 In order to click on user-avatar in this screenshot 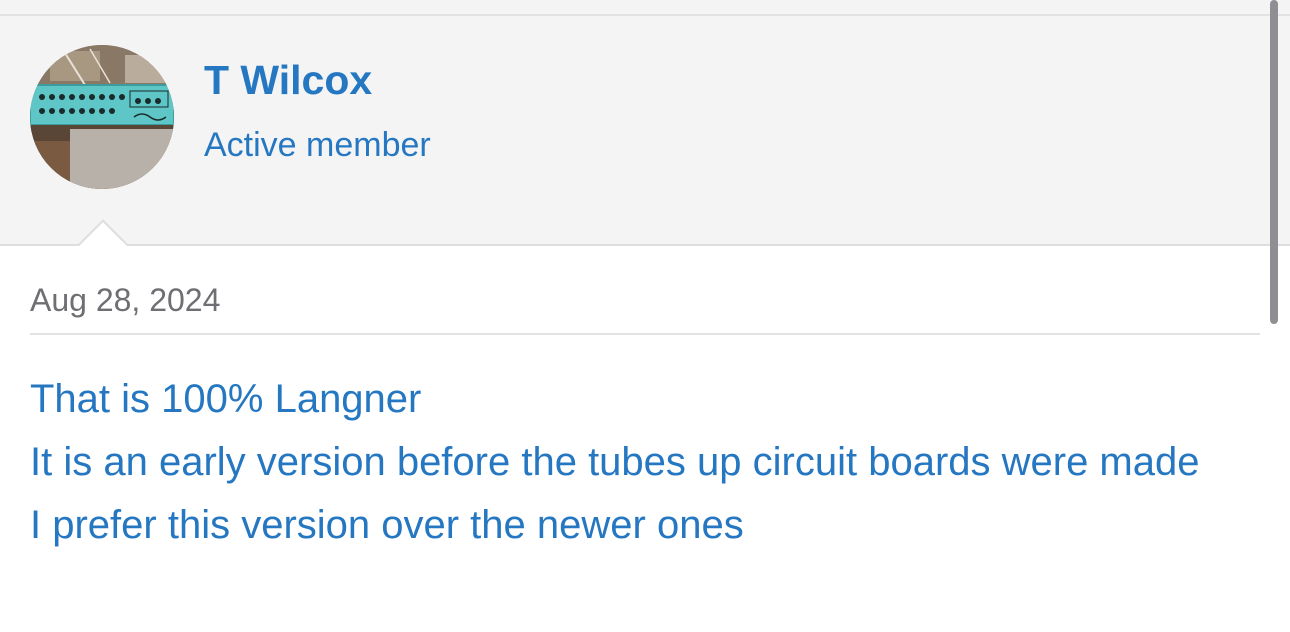, I will do `click(102, 117)`.